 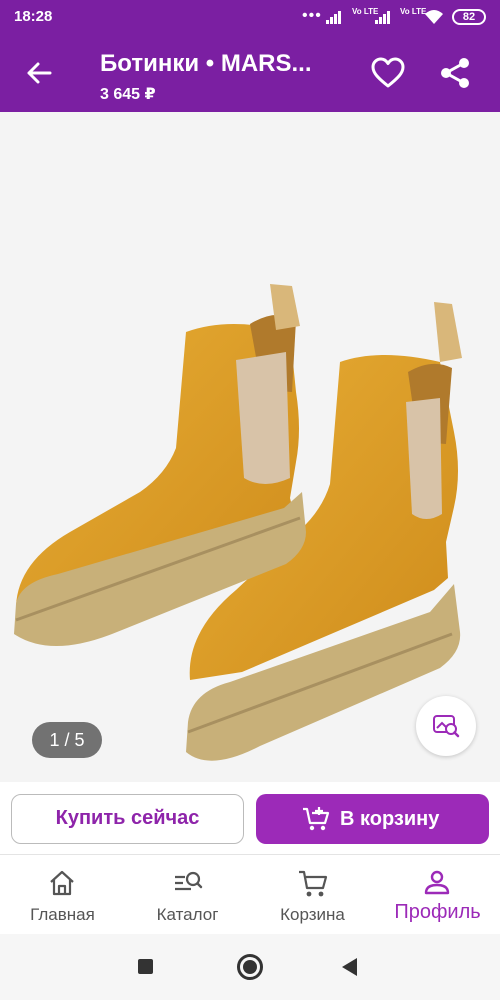 I want to click on add-to-cart-label: В корзину, so click(x=390, y=819).